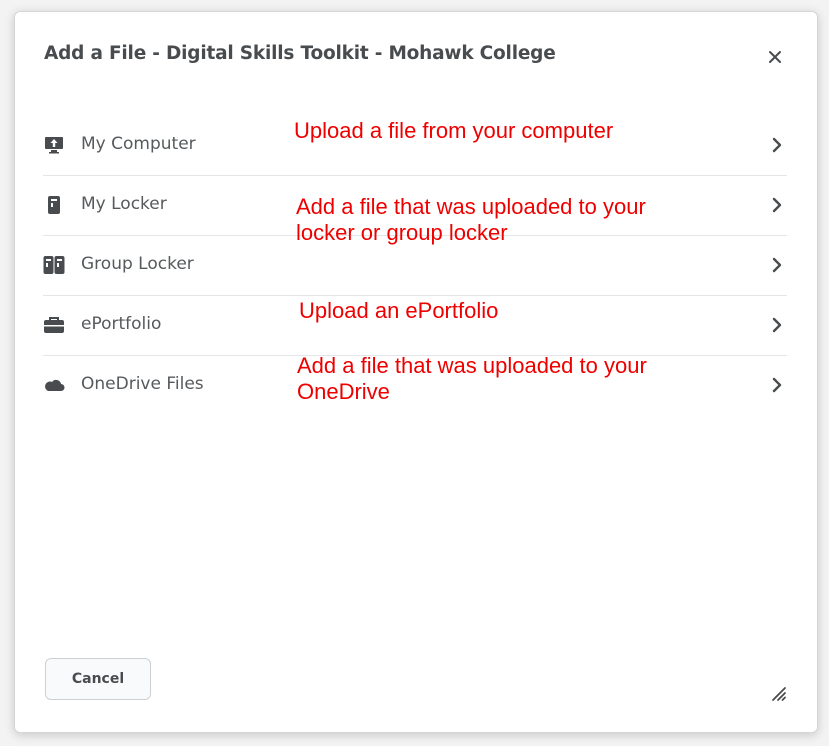  I want to click on source-label: My Locker, so click(124, 204).